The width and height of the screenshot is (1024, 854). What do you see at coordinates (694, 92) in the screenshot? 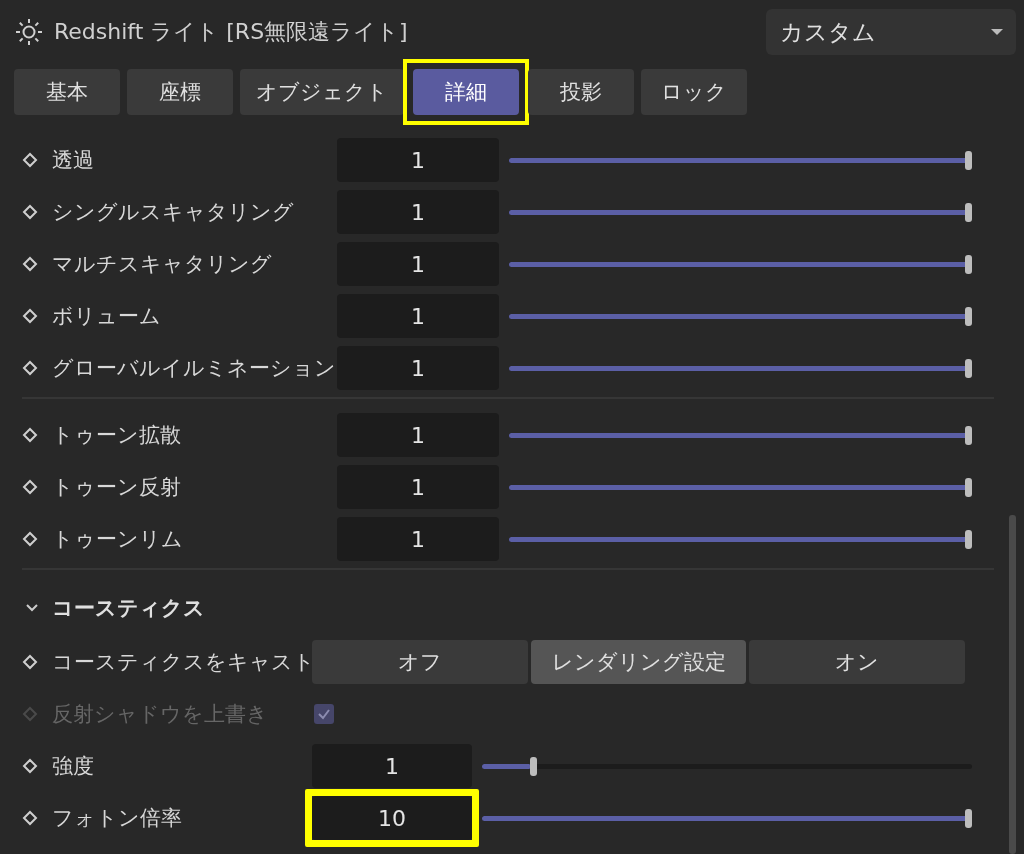
I see `tab: ロック` at bounding box center [694, 92].